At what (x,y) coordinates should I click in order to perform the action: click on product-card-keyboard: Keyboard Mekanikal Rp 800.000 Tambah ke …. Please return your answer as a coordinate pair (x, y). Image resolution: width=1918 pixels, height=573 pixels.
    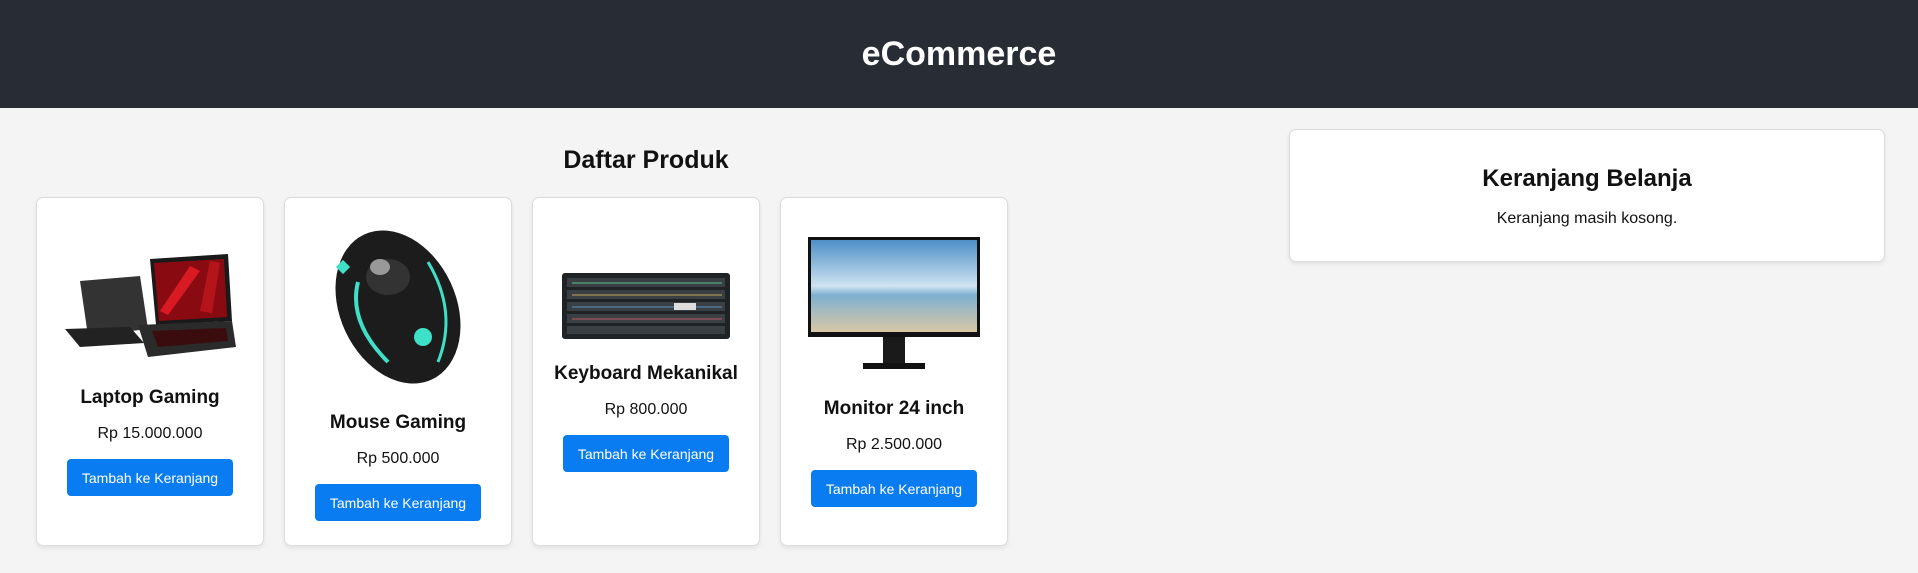
    Looking at the image, I should click on (646, 371).